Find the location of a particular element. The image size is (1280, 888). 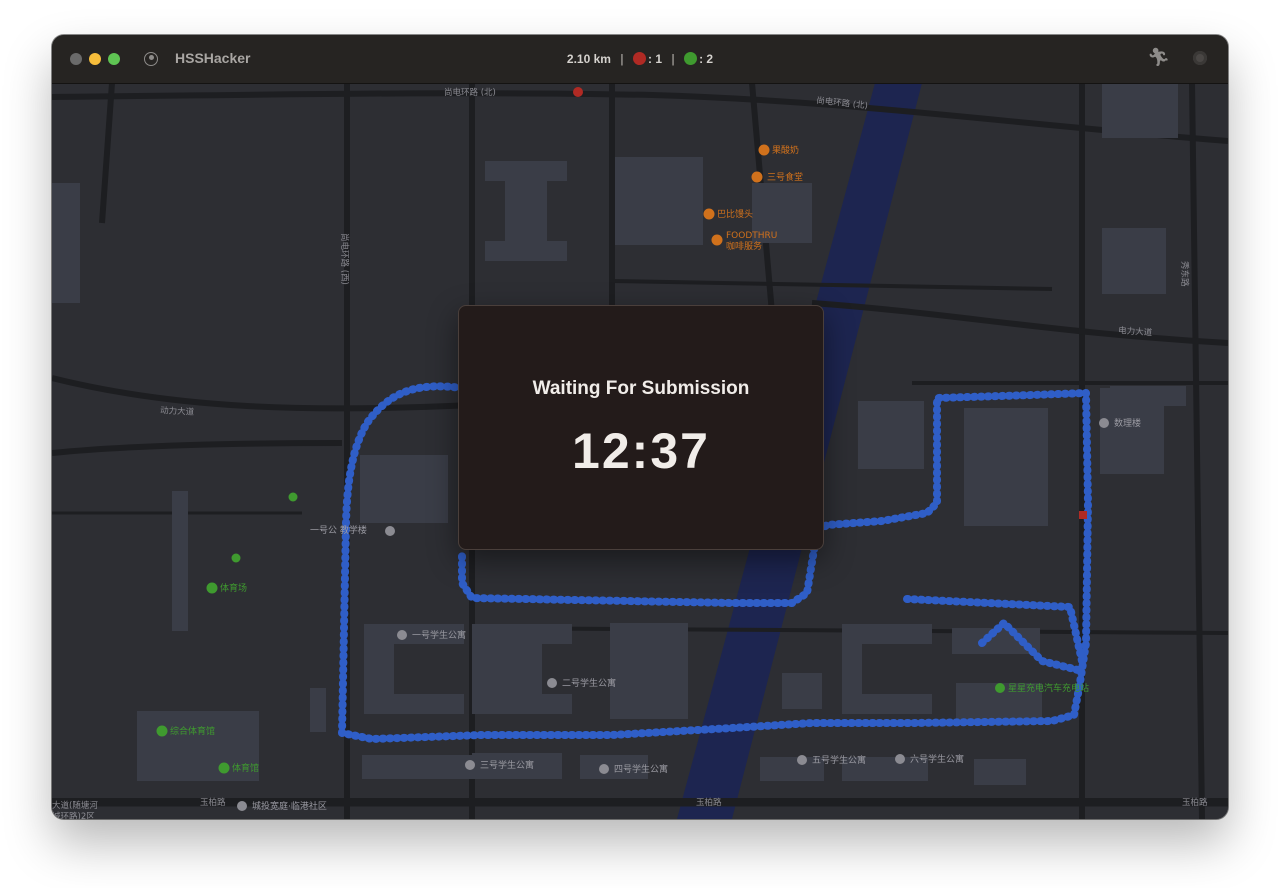

green-checkpoint-icon is located at coordinates (691, 58).